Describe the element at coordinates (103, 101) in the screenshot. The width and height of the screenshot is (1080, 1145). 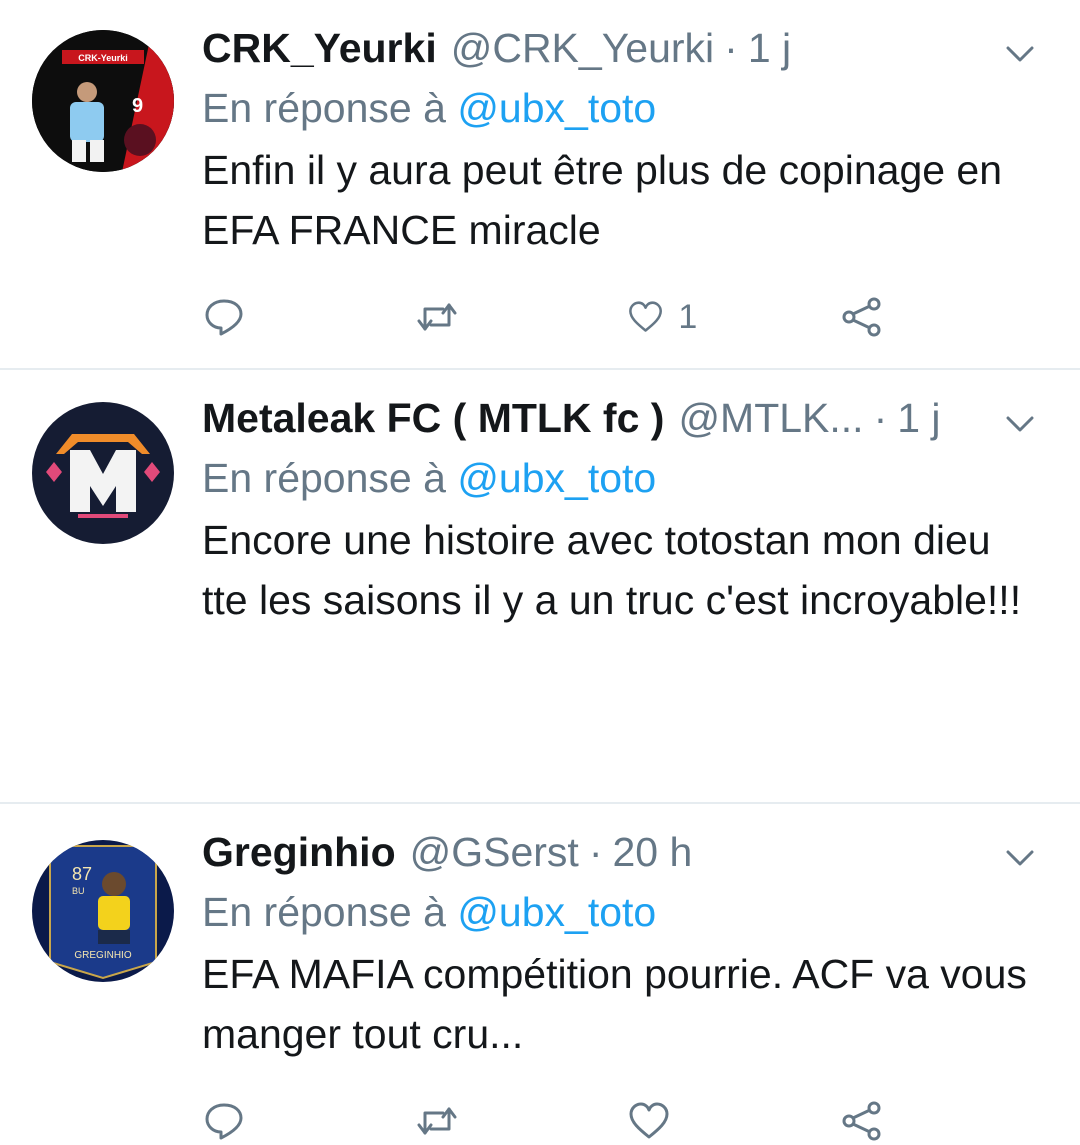
I see `avatar: CRK-Yeurki 9` at that location.